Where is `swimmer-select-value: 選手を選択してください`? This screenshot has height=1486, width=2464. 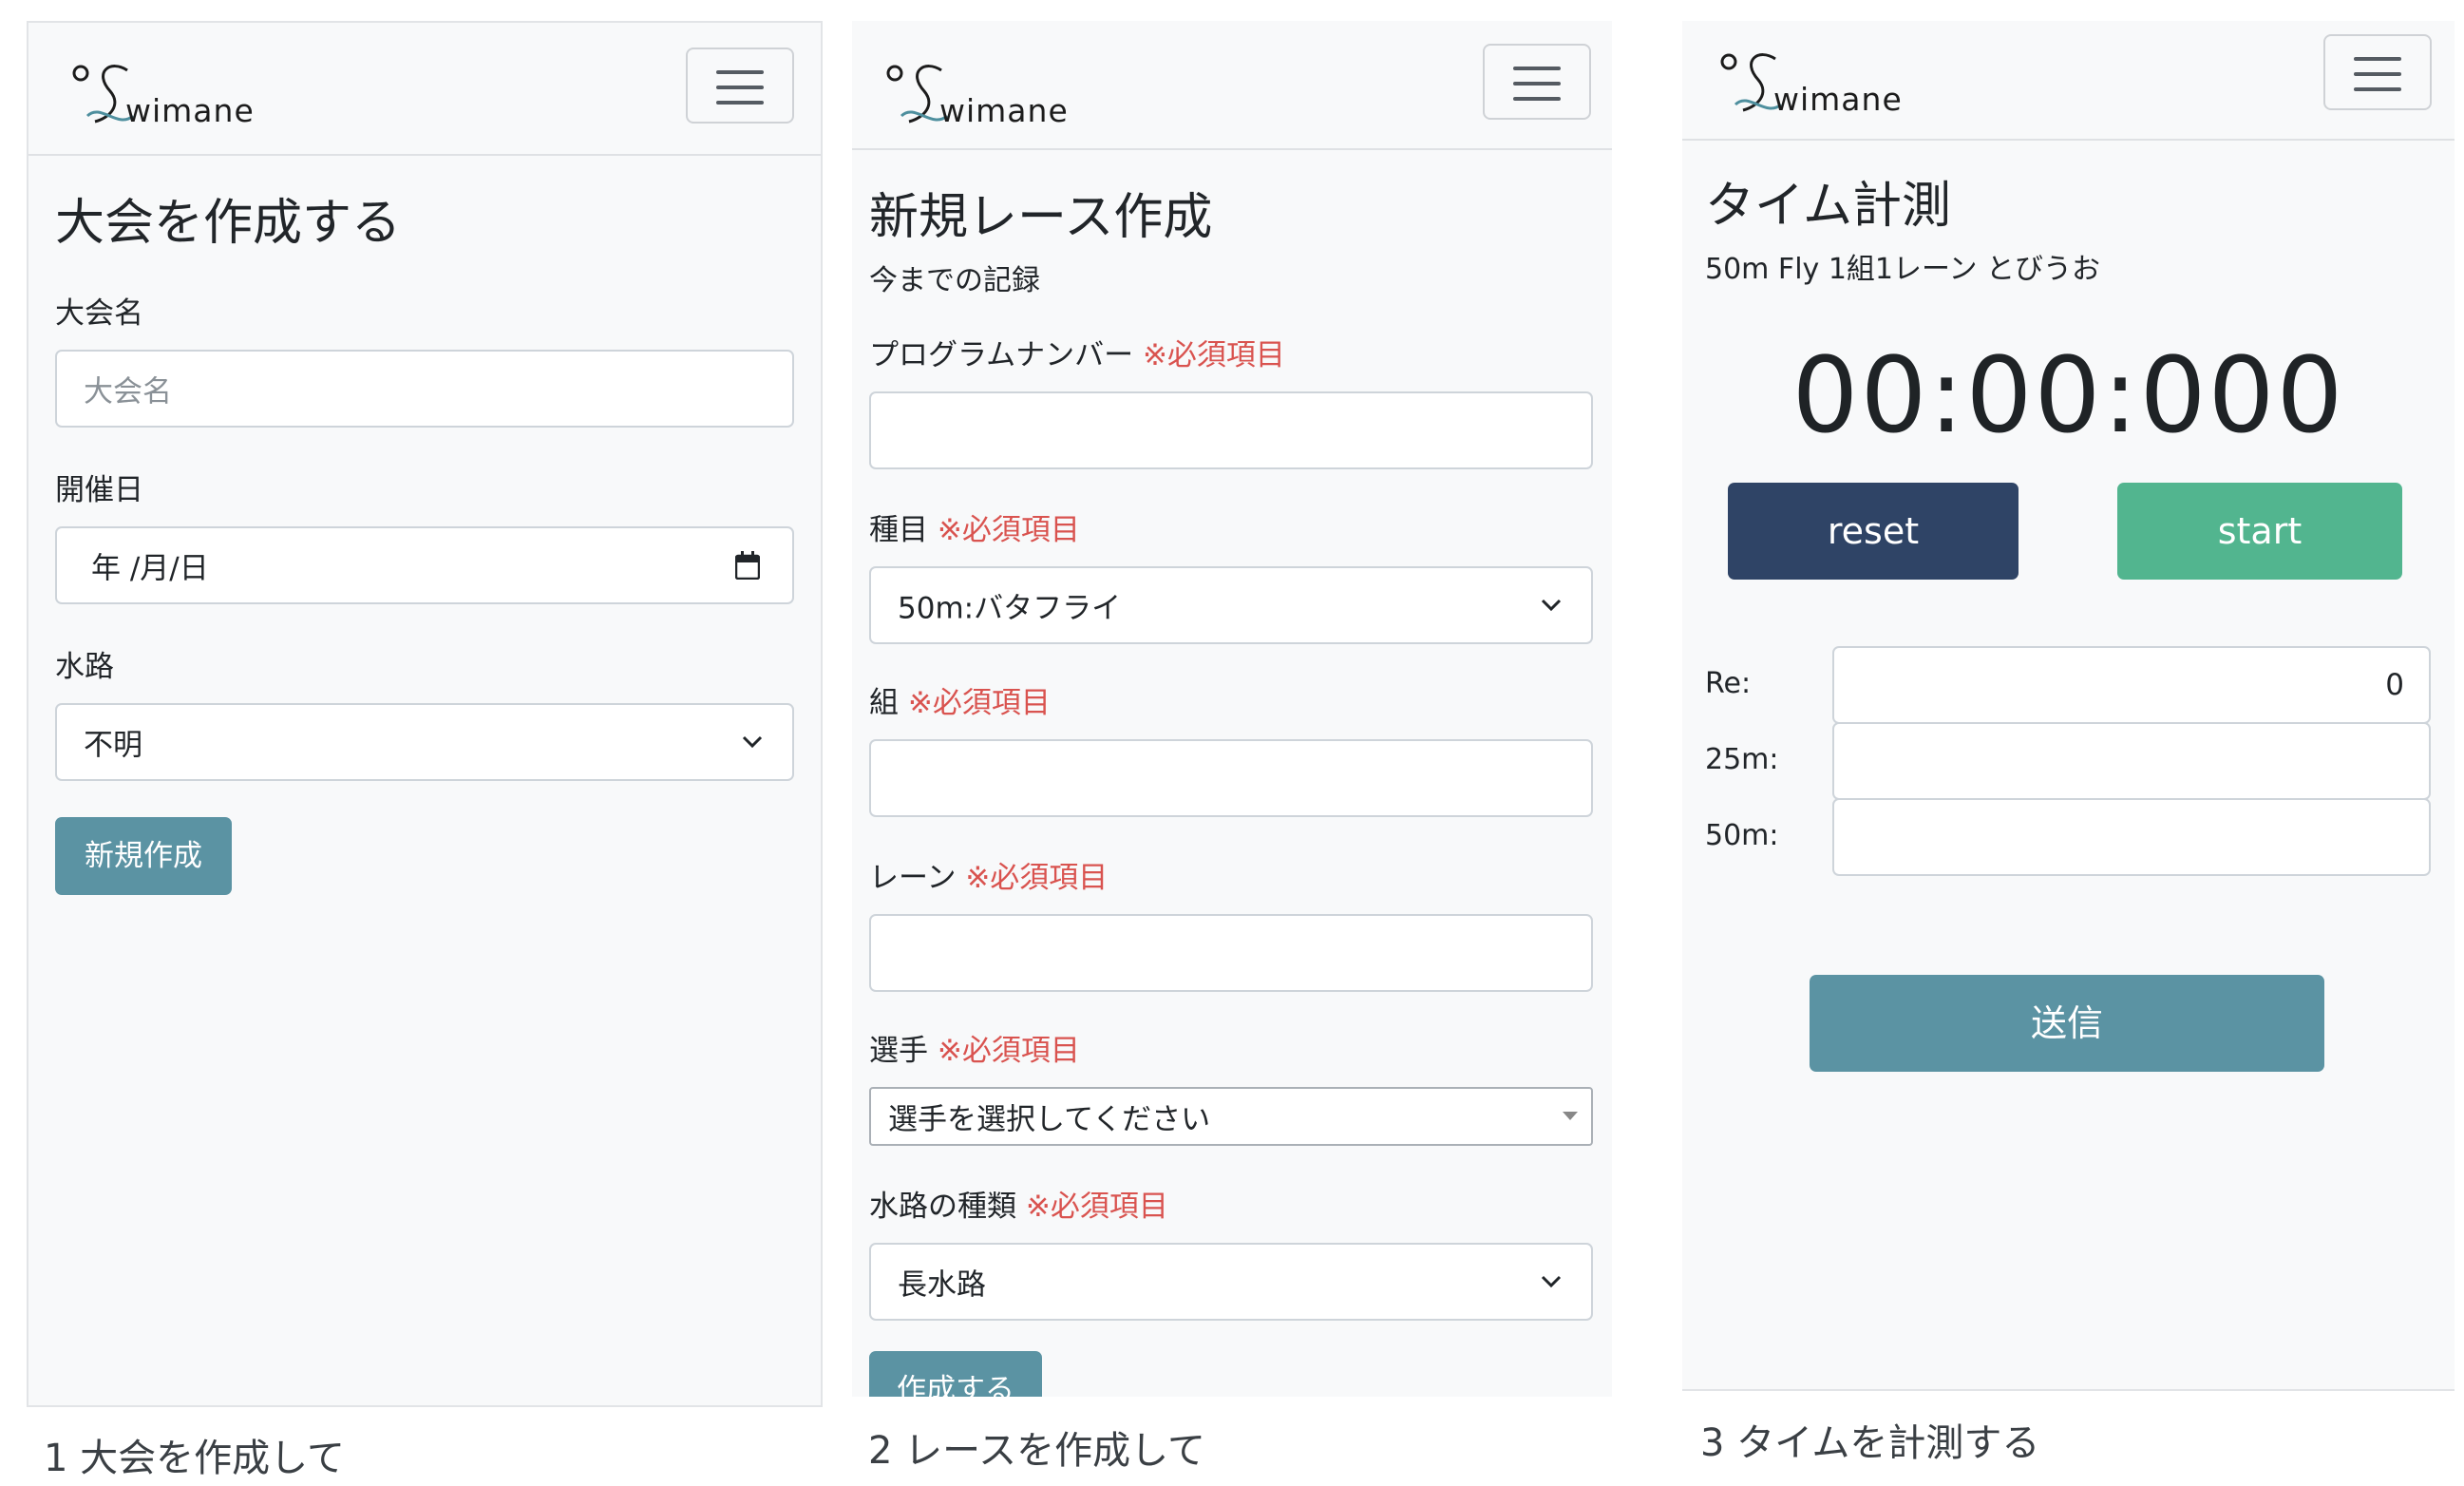 swimmer-select-value: 選手を選択してください is located at coordinates (1049, 1120).